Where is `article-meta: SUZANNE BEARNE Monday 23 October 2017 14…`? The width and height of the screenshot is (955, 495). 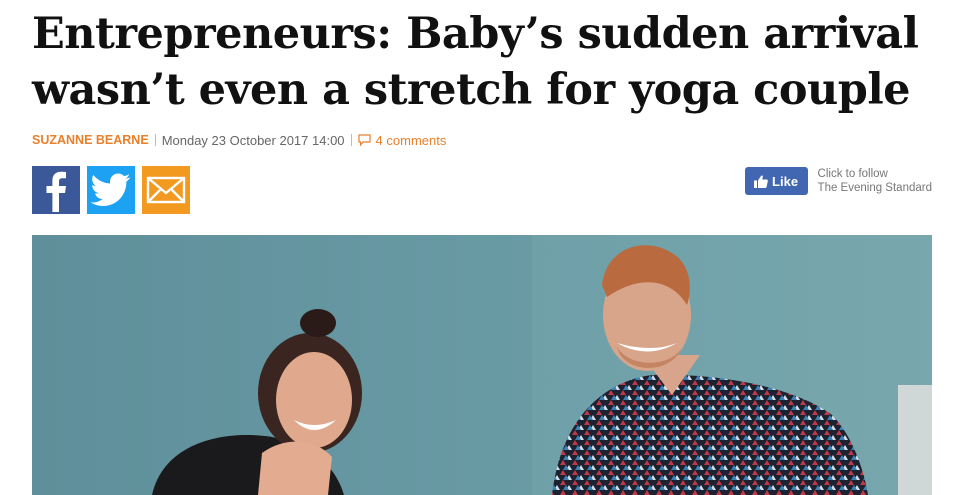
article-meta: SUZANNE BEARNE Monday 23 October 2017 14… is located at coordinates (239, 140).